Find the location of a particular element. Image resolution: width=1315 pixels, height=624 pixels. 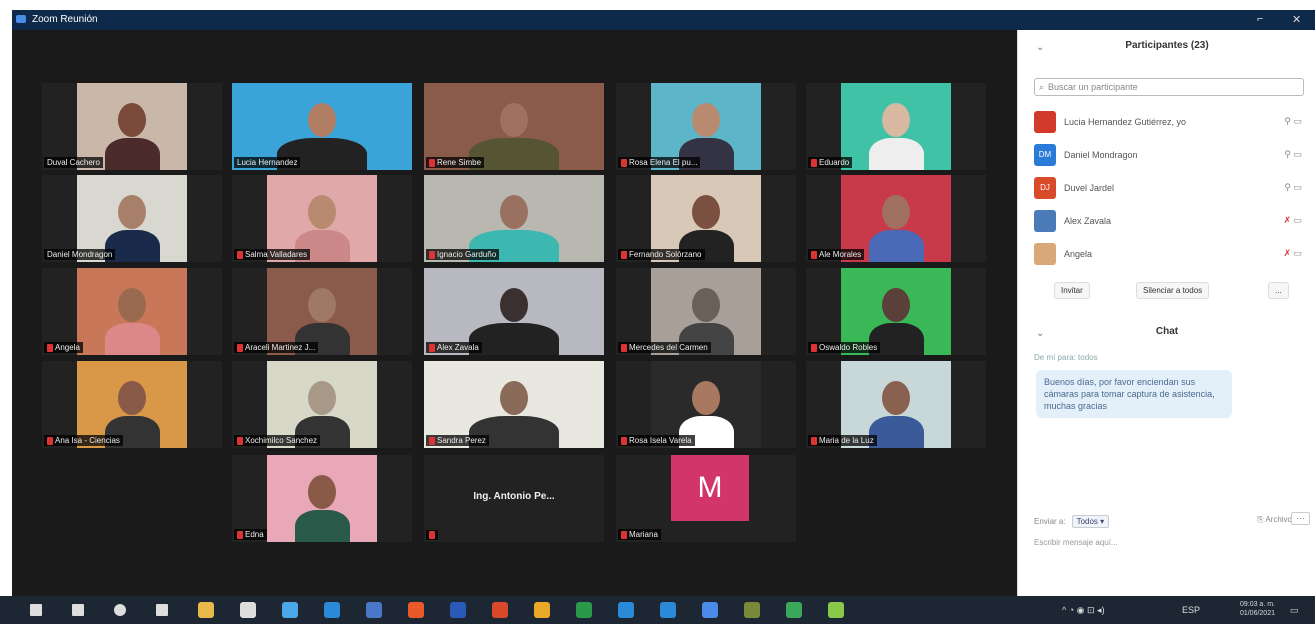

video-tile: Salma Valladares is located at coordinates (322, 218).